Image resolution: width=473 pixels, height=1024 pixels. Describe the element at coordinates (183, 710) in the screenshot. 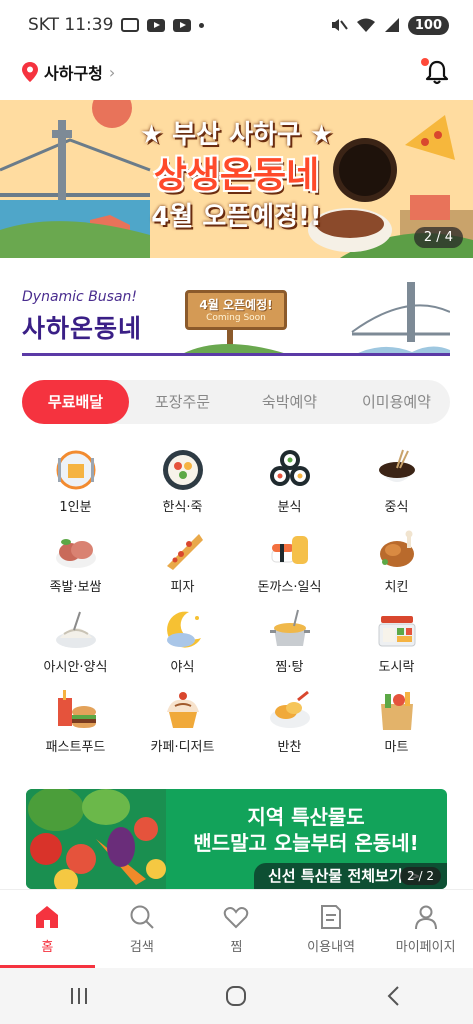

I see `cafe-dessert-icon` at that location.